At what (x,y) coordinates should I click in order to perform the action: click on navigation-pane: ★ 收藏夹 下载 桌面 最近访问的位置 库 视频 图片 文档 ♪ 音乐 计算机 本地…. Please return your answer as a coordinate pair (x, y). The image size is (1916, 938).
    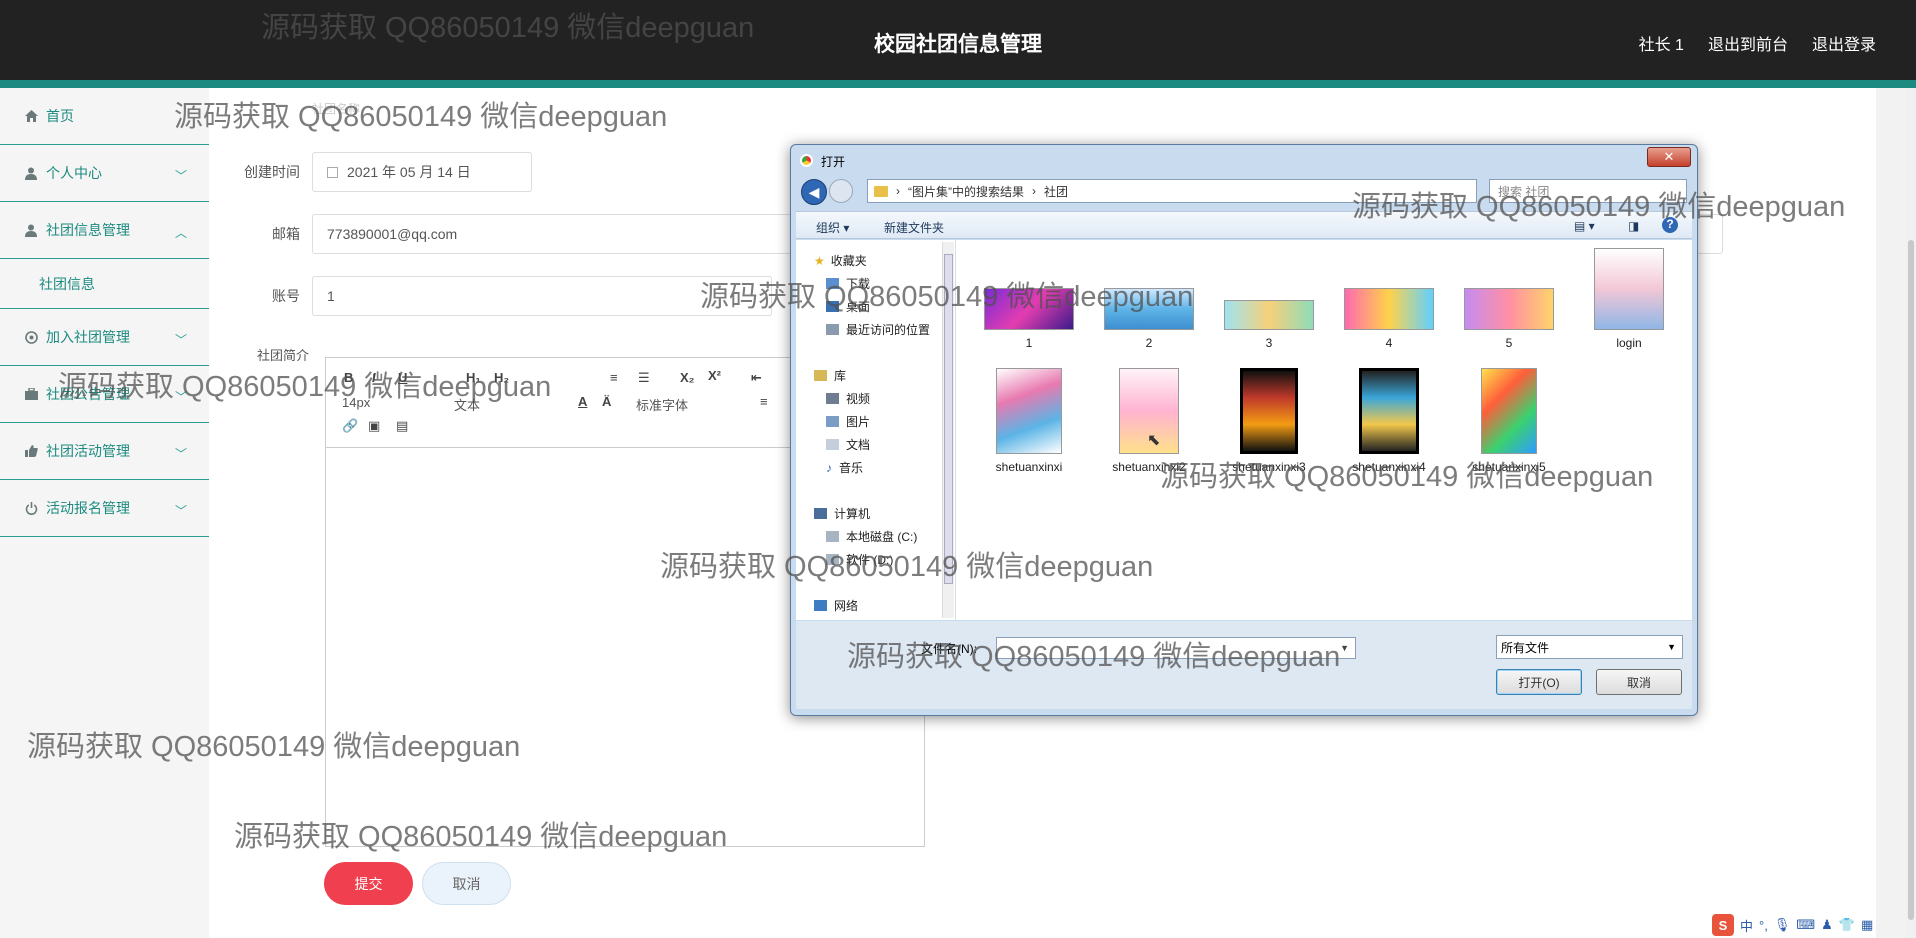
    Looking at the image, I should click on (876, 430).